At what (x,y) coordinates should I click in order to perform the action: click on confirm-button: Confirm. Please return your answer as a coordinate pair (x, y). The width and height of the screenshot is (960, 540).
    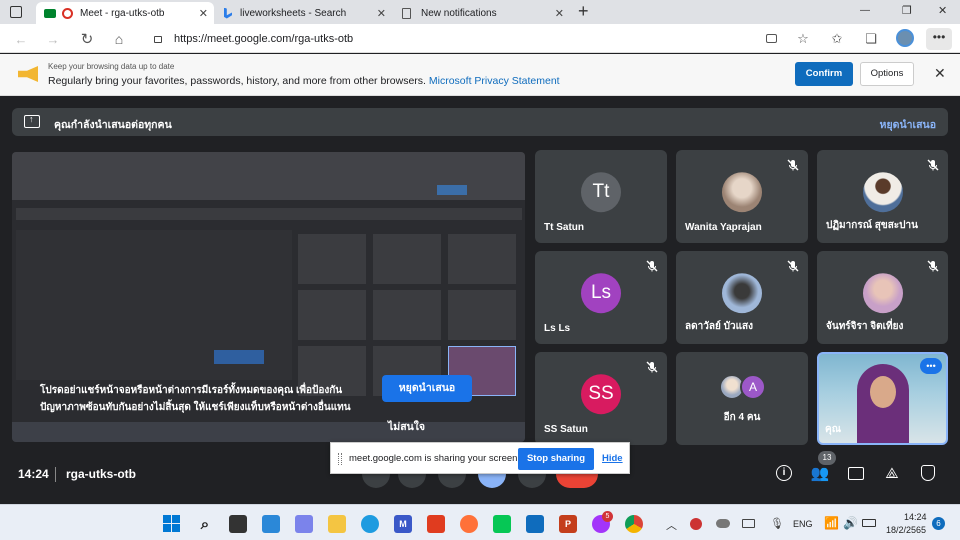
    Looking at the image, I should click on (824, 74).